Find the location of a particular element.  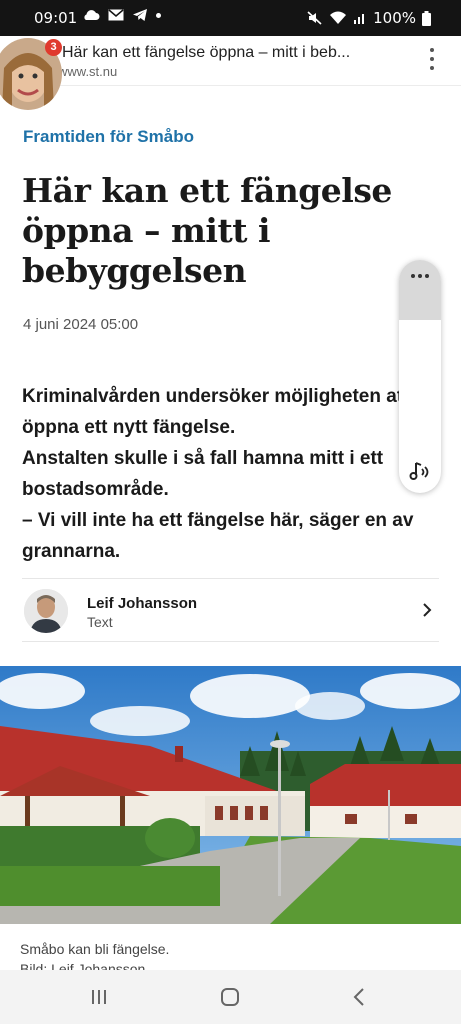

telegram-icon is located at coordinates (140, 15).